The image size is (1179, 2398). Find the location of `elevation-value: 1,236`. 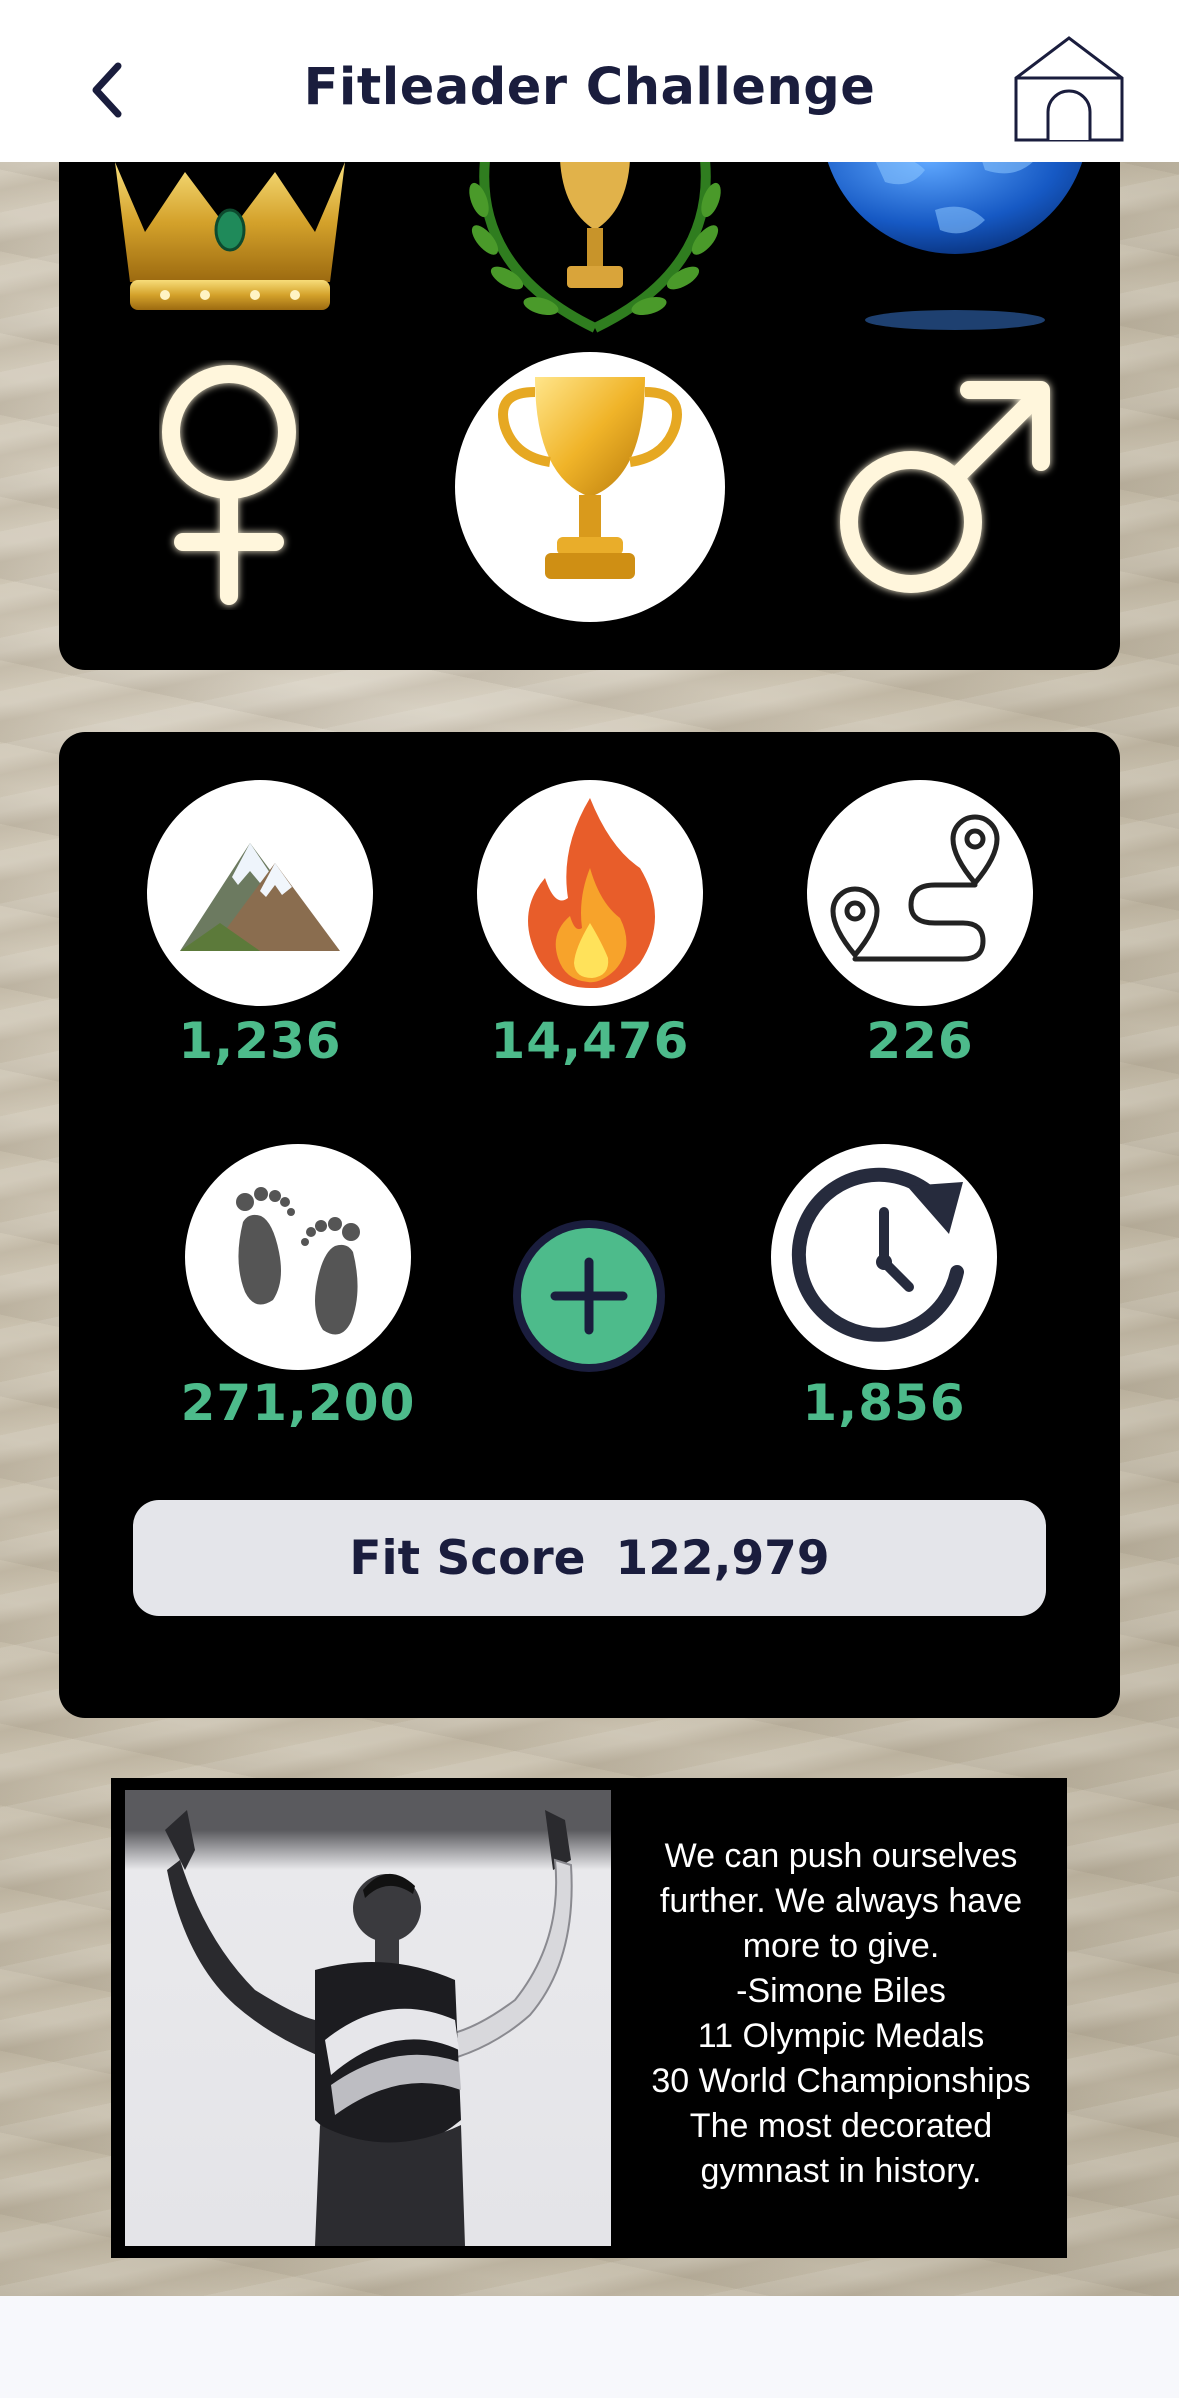

elevation-value: 1,236 is located at coordinates (260, 1041).